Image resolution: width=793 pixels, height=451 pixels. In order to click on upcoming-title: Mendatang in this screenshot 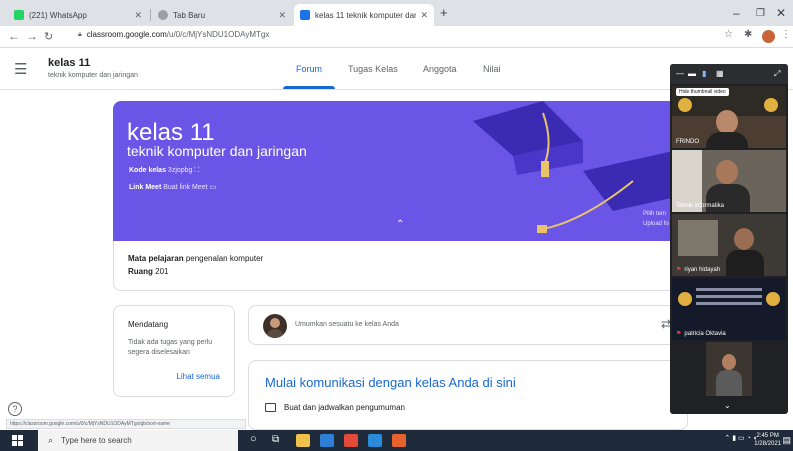, I will do `click(148, 324)`.